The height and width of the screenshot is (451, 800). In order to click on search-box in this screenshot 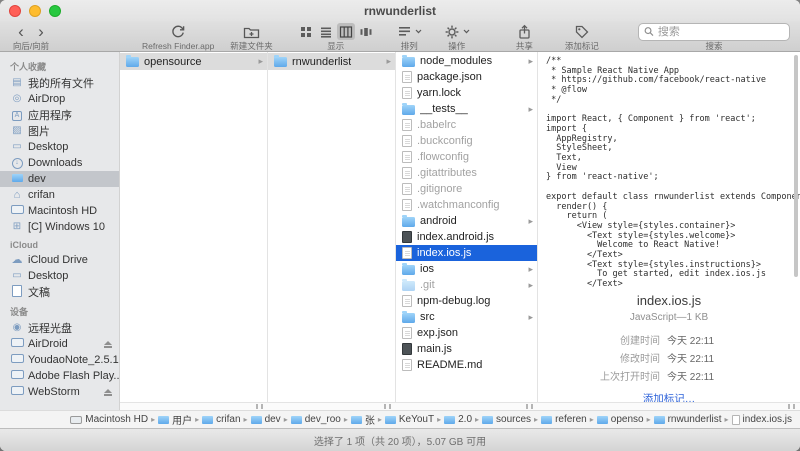, I will do `click(714, 31)`.